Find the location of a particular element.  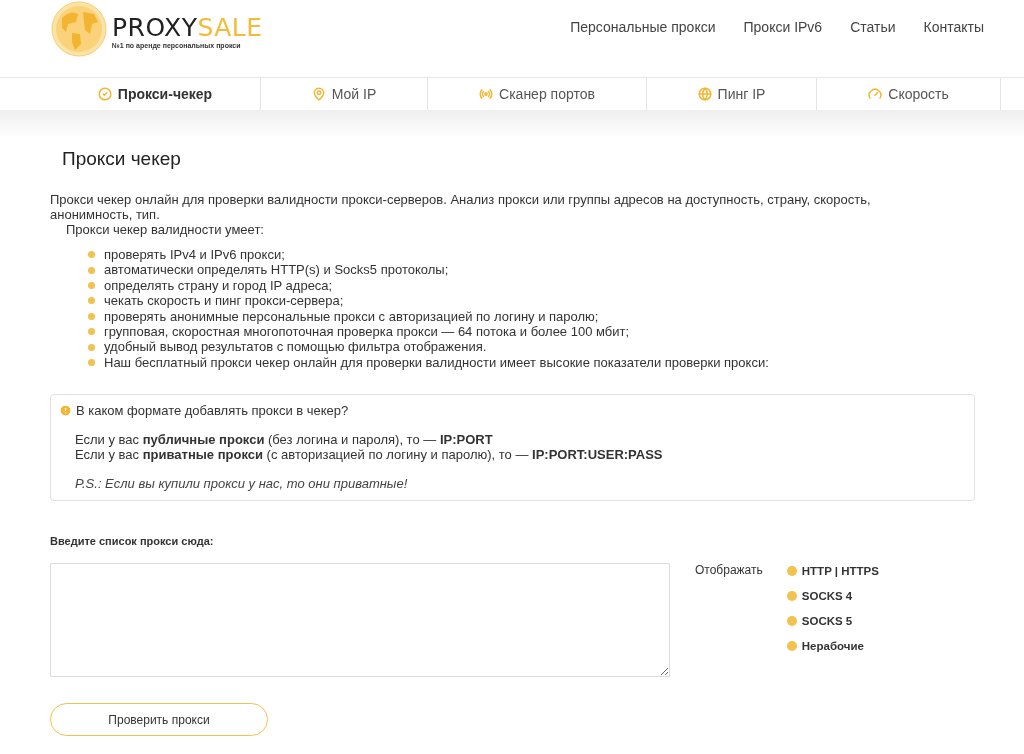

feature-text: удобный вывод результатов с помощью фильтра отображения. is located at coordinates (295, 347).